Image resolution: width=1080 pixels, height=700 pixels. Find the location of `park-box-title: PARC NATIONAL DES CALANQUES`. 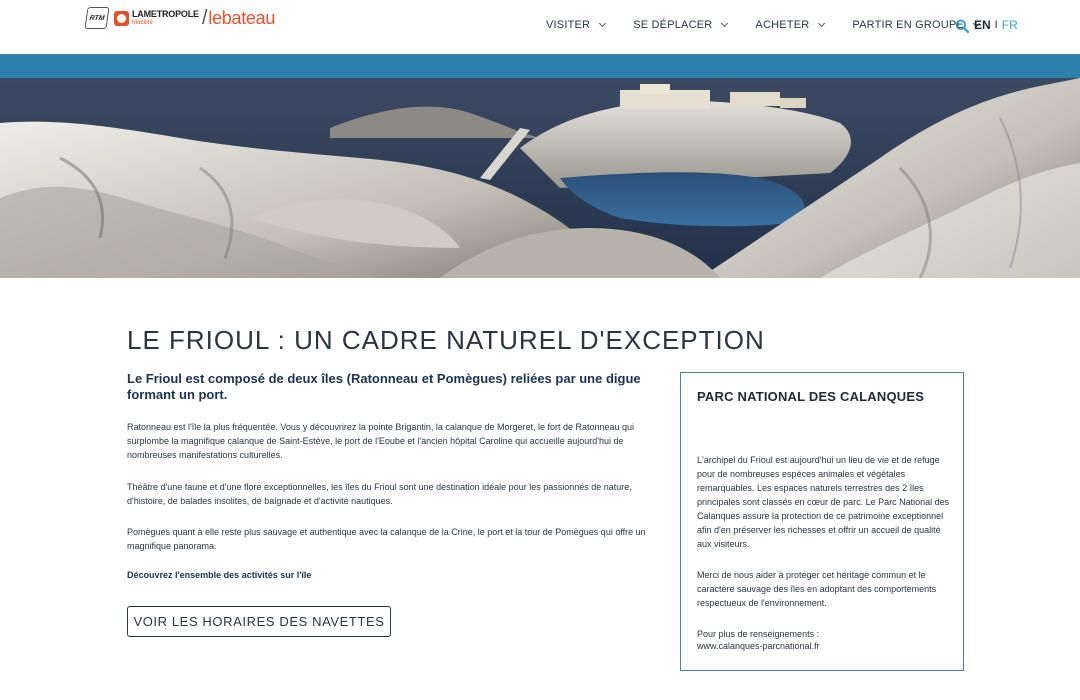

park-box-title: PARC NATIONAL DES CALANQUES is located at coordinates (811, 396).